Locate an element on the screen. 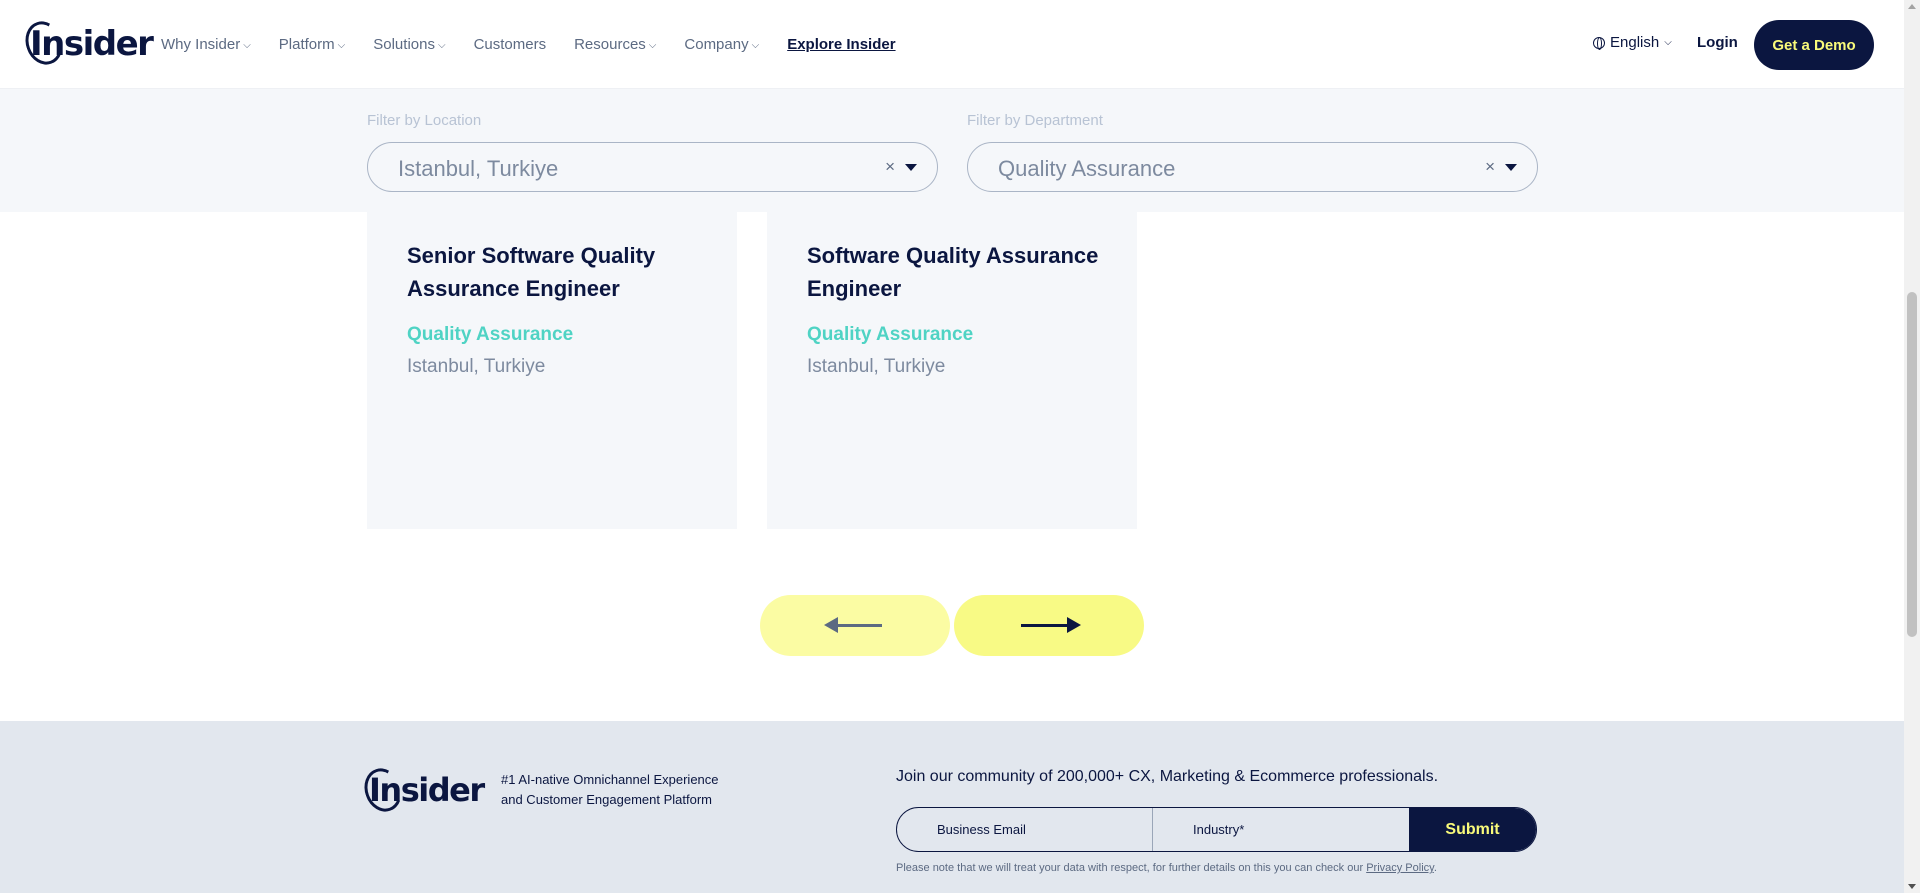 The width and height of the screenshot is (1920, 893). arrow-left-icon is located at coordinates (853, 625).